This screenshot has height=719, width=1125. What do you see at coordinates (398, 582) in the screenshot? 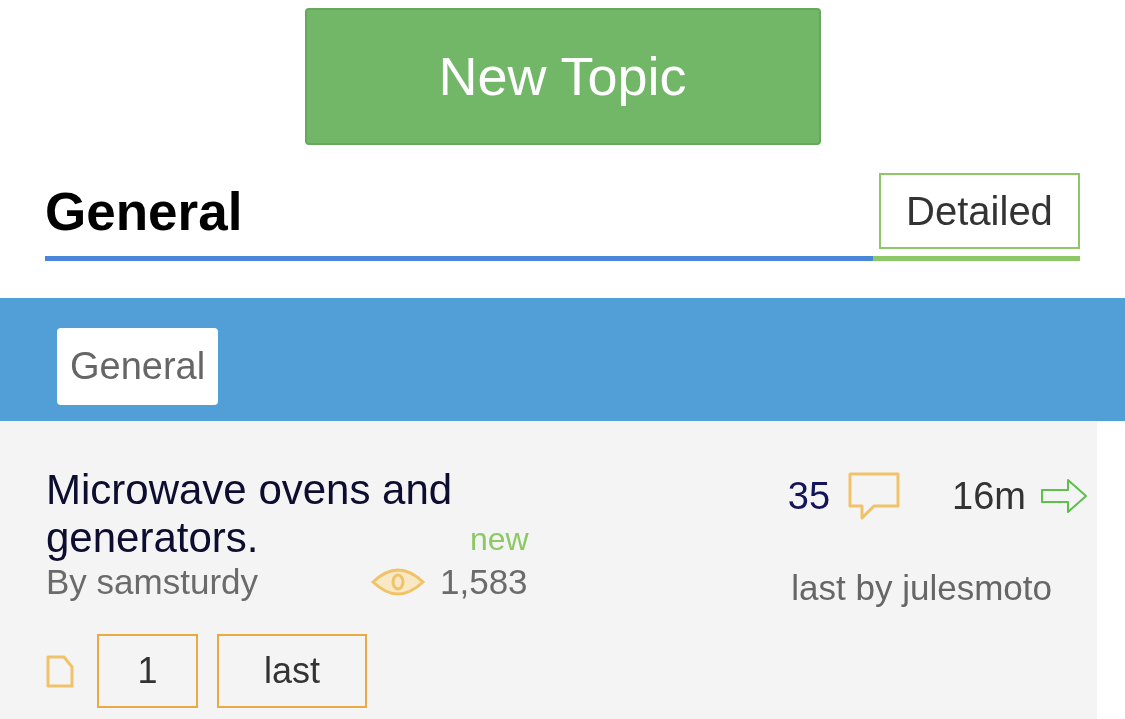
I see `eye-icon` at bounding box center [398, 582].